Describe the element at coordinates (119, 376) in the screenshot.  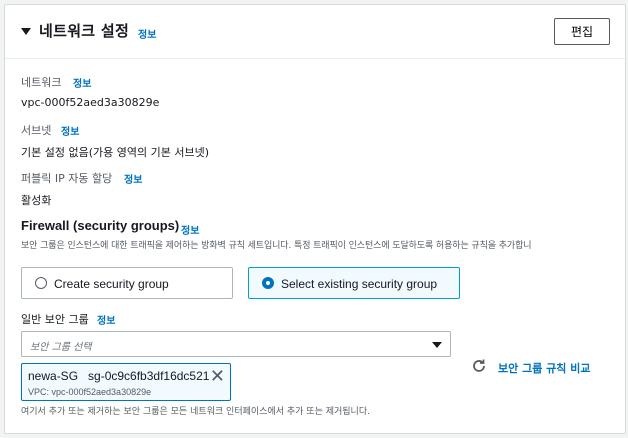
I see `token-name: newa-SG sg-0c9c6fb3df16dc521` at that location.